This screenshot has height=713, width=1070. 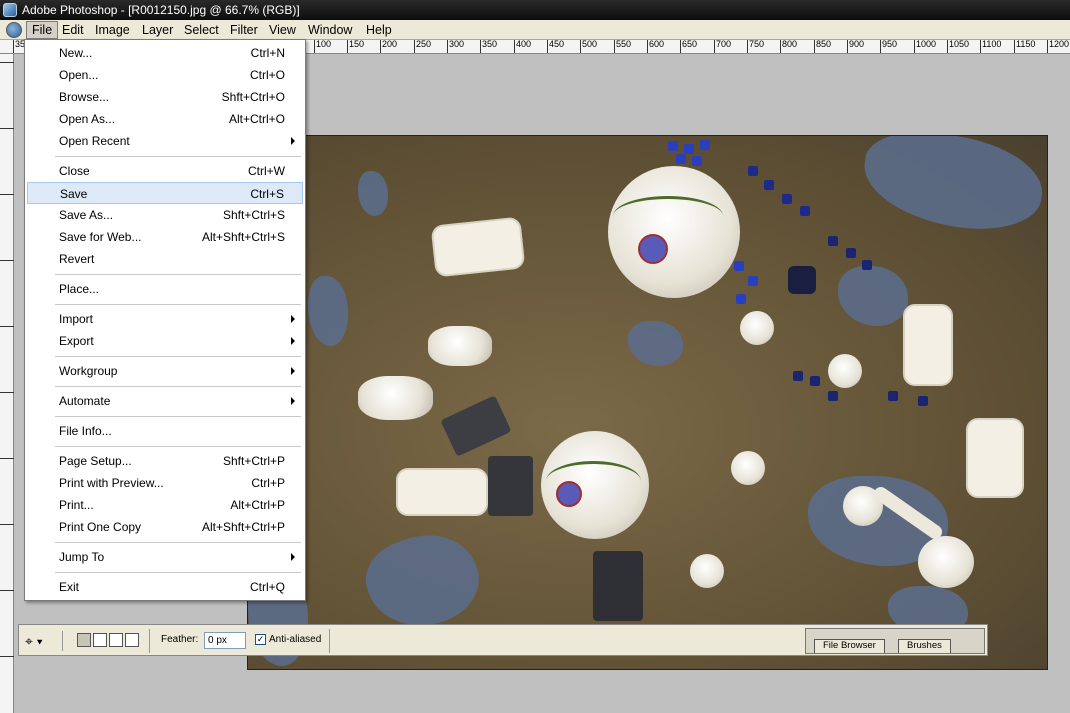 I want to click on menu-item-browse: Browse... Shft+Ctrl+O, so click(x=165, y=97).